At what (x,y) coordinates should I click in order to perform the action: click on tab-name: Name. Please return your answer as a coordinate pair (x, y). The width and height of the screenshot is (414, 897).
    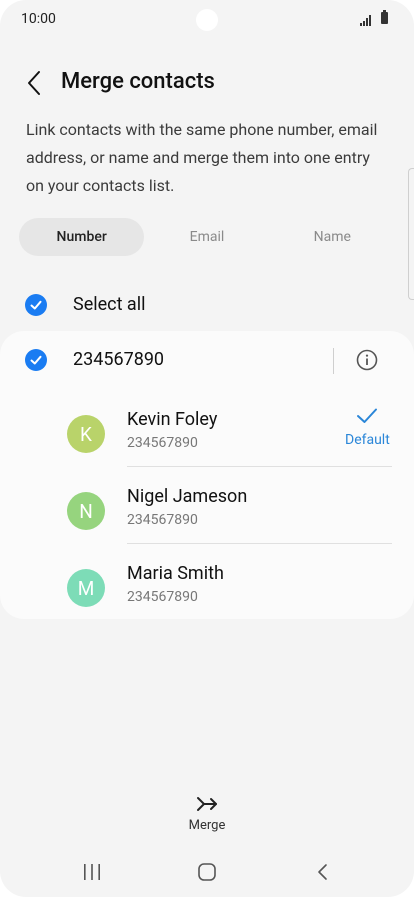
    Looking at the image, I should click on (332, 237).